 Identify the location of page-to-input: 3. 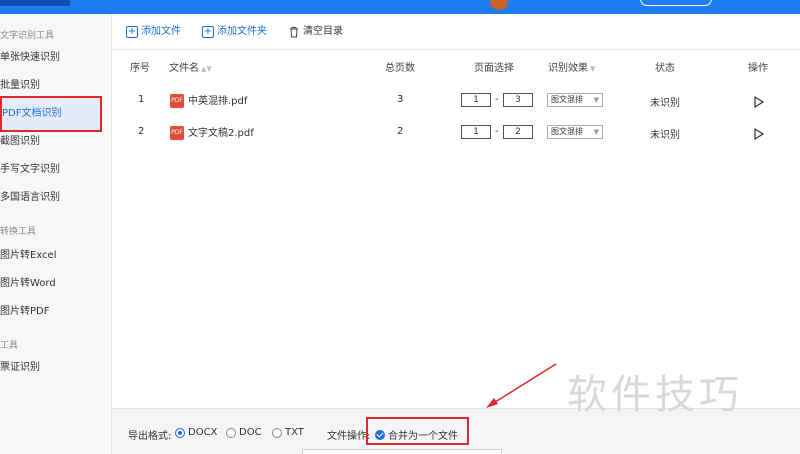
(518, 100).